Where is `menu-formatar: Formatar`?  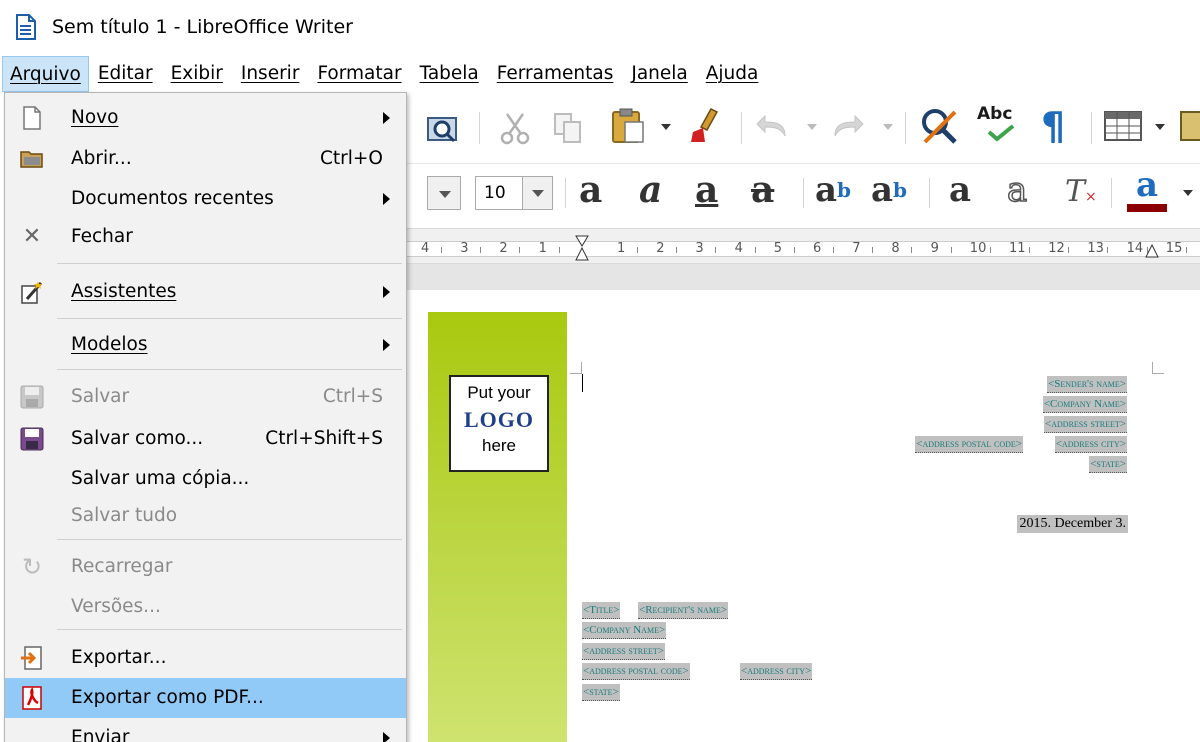
menu-formatar: Formatar is located at coordinates (359, 74).